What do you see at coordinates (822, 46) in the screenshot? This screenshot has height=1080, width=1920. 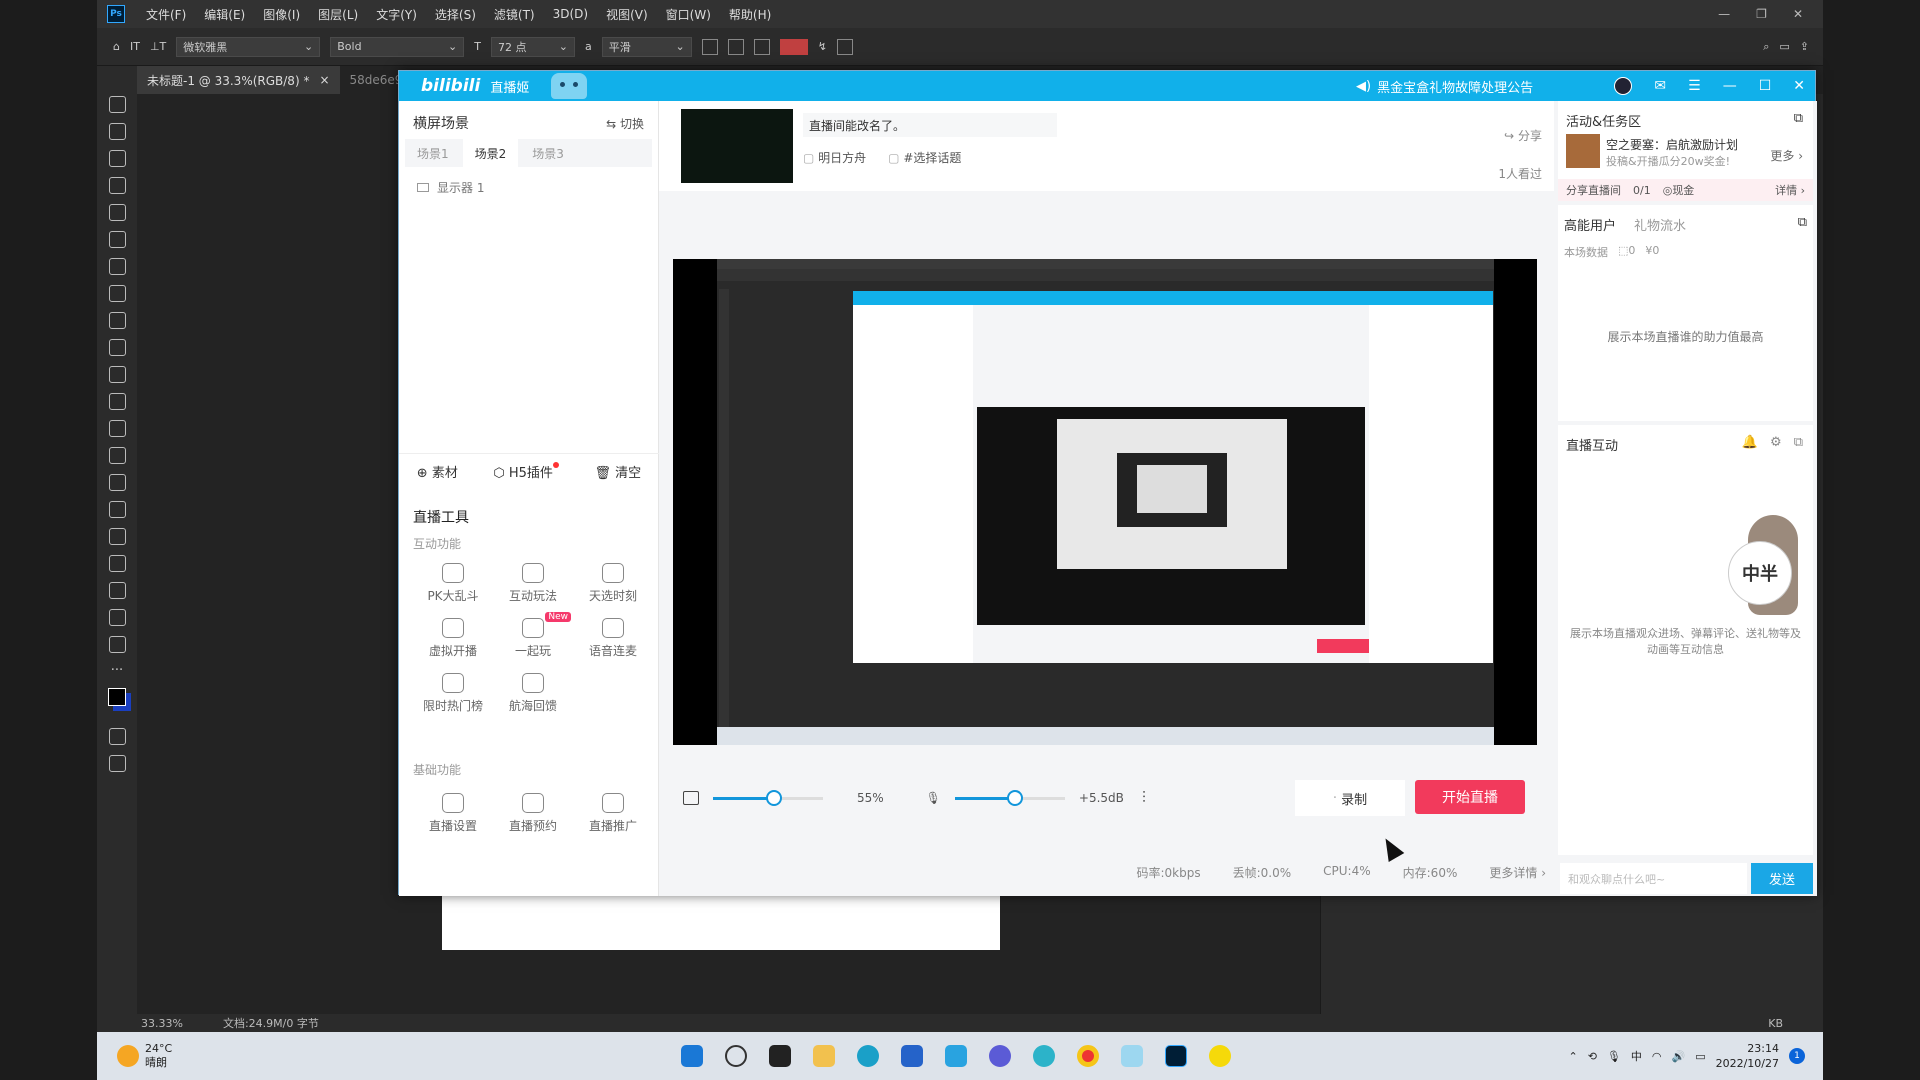 I see `warp-text-icon: ↯` at bounding box center [822, 46].